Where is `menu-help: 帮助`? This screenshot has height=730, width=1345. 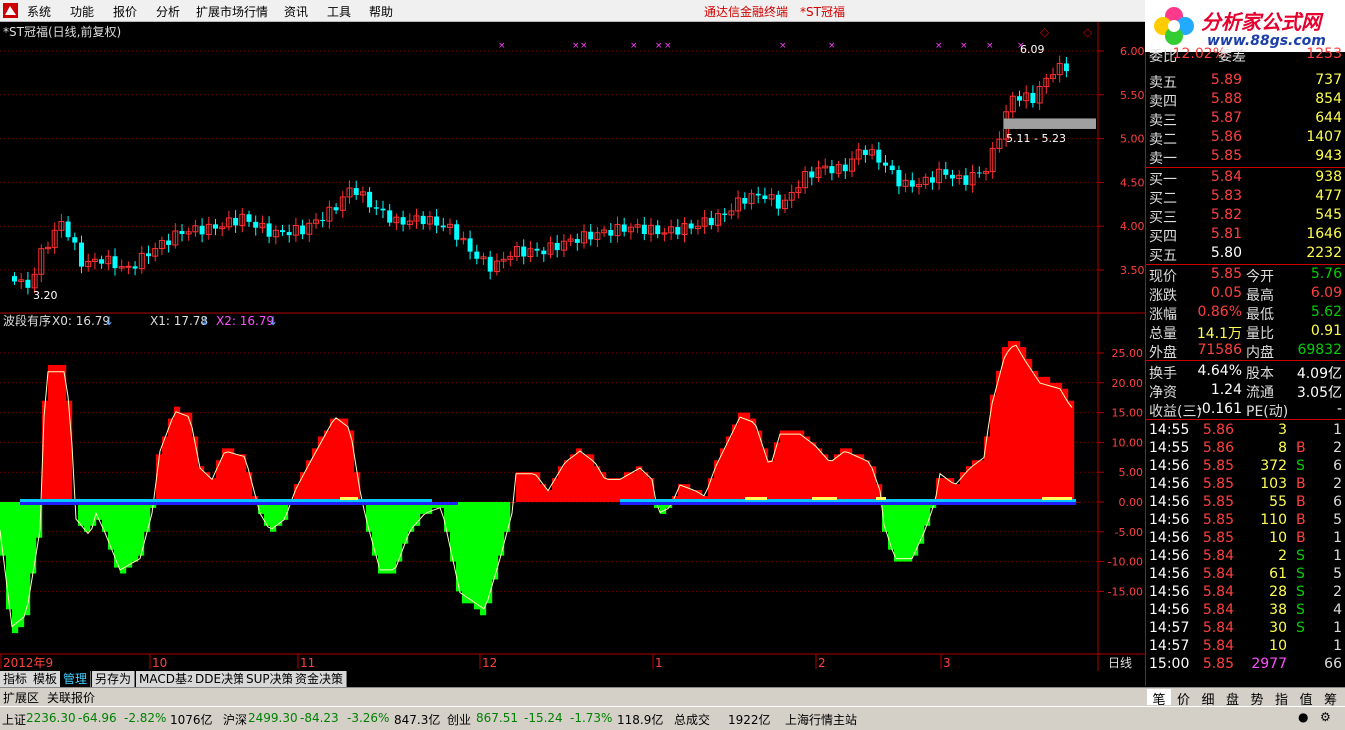
menu-help: 帮助 is located at coordinates (381, 11).